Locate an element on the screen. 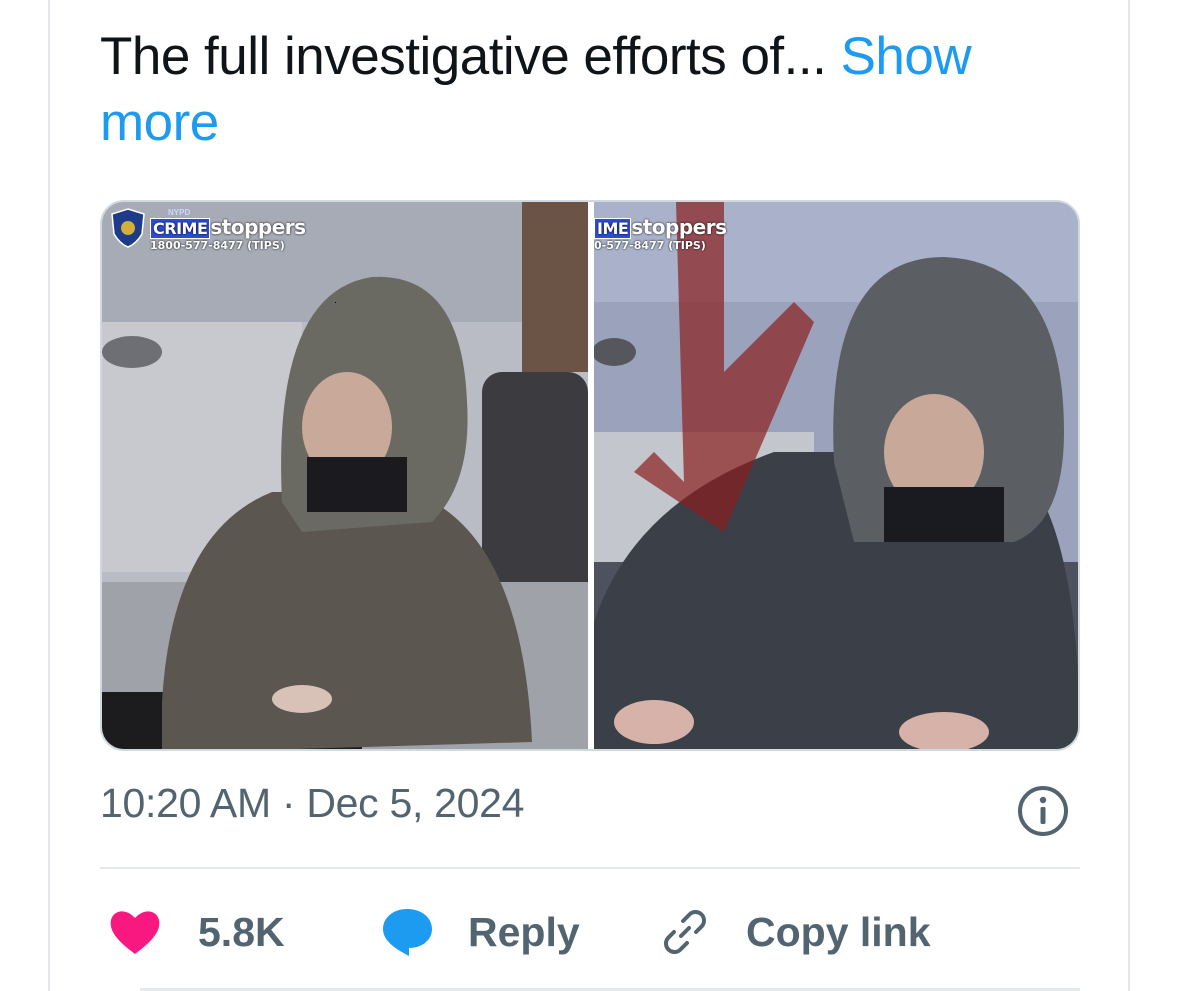 Image resolution: width=1179 pixels, height=991 pixels. reply-label: Reply is located at coordinates (524, 931).